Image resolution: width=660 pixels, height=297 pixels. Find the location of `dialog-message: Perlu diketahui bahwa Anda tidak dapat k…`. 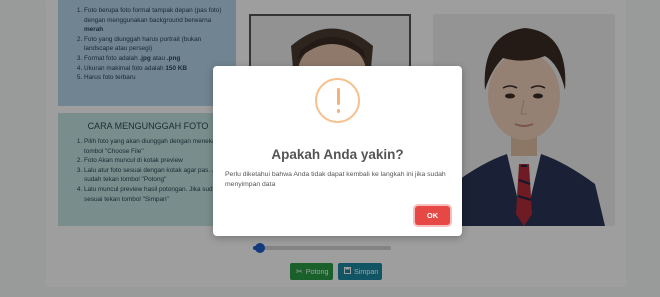

dialog-message: Perlu diketahui bahwa Anda tidak dapat k… is located at coordinates (335, 180).